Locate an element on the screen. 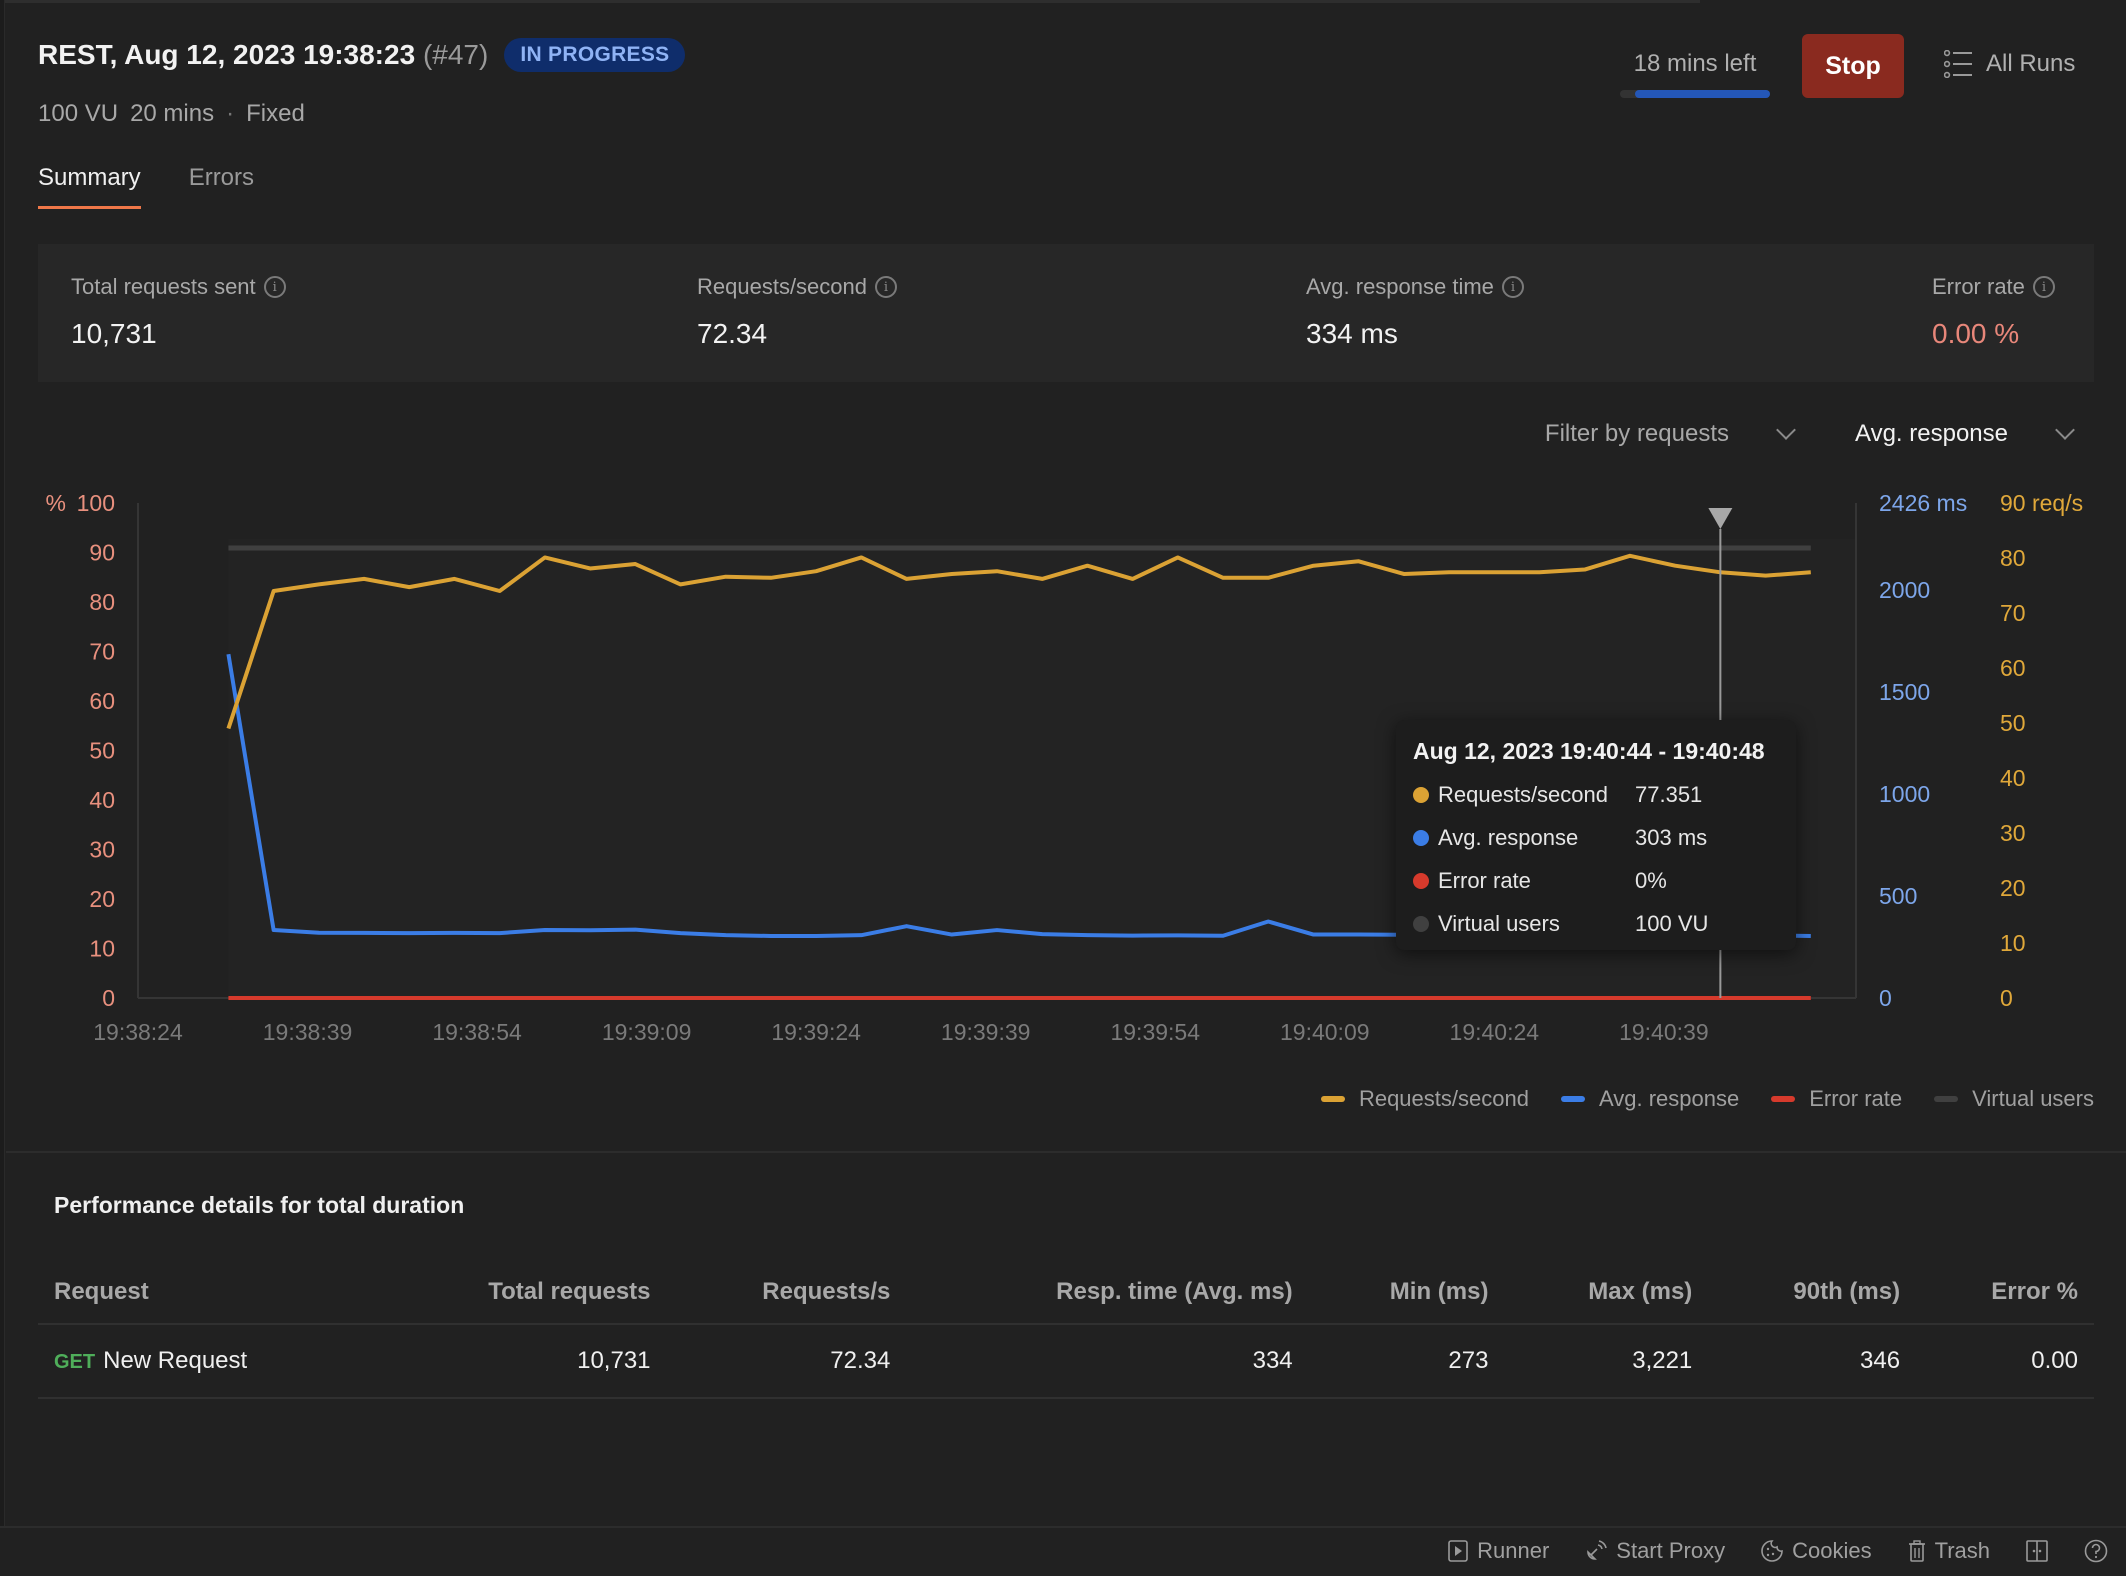  time-left: 18 mins left is located at coordinates (1695, 74).